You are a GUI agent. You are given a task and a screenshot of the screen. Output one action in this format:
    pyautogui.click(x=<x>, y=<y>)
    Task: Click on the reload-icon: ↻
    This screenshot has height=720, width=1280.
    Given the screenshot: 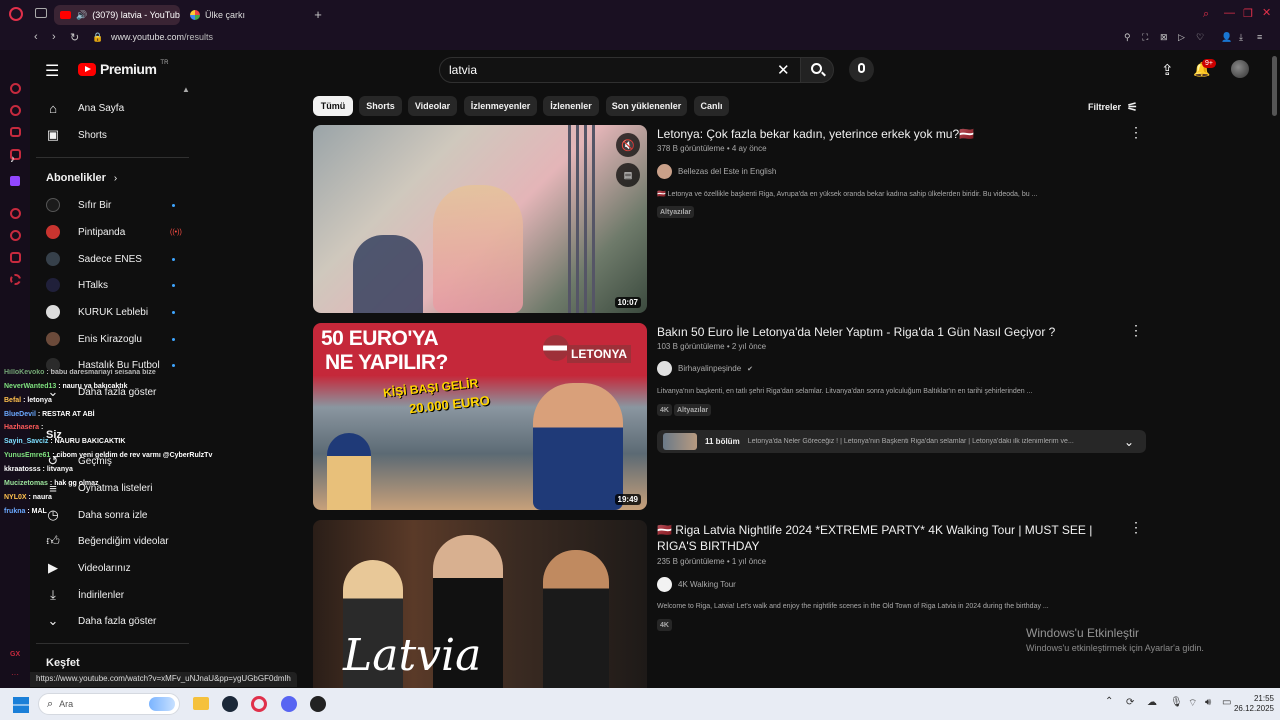 What is the action you would take?
    pyautogui.click(x=74, y=37)
    